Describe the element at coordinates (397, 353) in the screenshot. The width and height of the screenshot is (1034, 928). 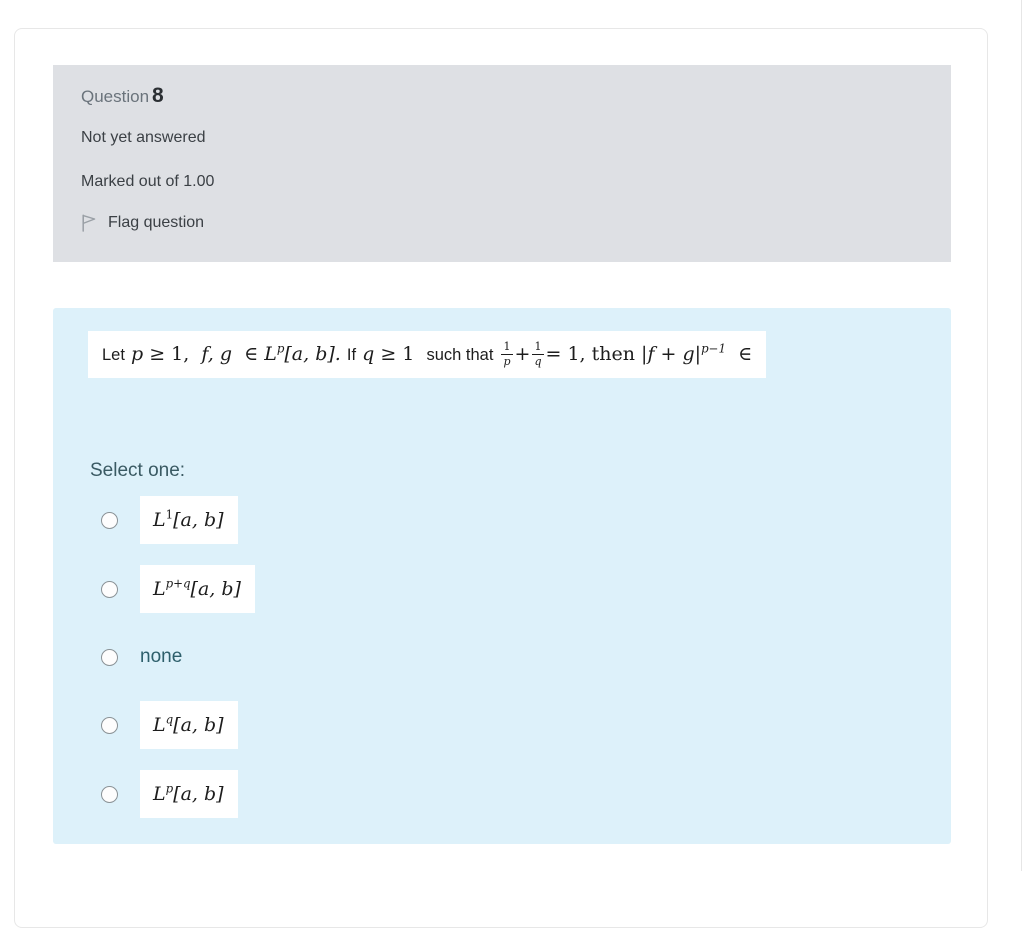
I see `statement-rel-2: ≥ 1` at that location.